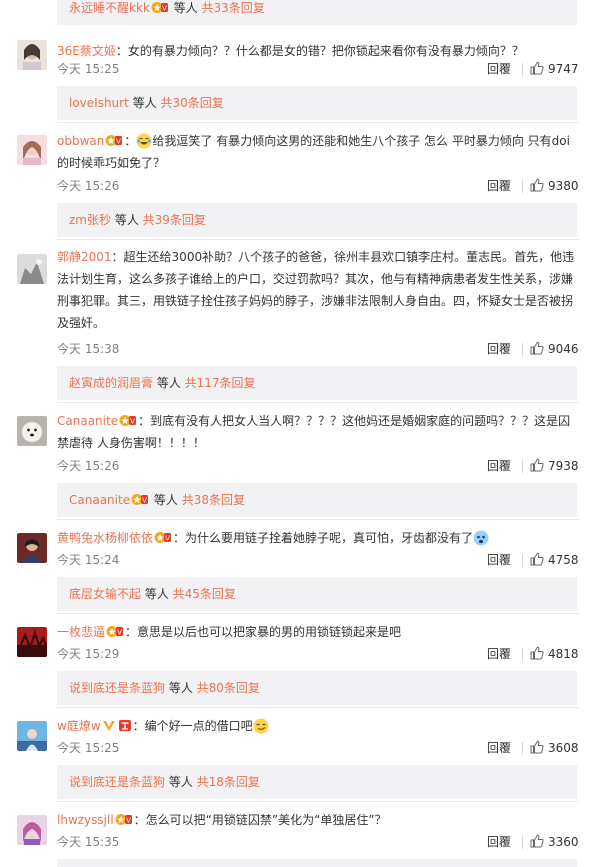 The height and width of the screenshot is (867, 604). What do you see at coordinates (213, 500) in the screenshot?
I see `reply-count-link: 共38条回复` at bounding box center [213, 500].